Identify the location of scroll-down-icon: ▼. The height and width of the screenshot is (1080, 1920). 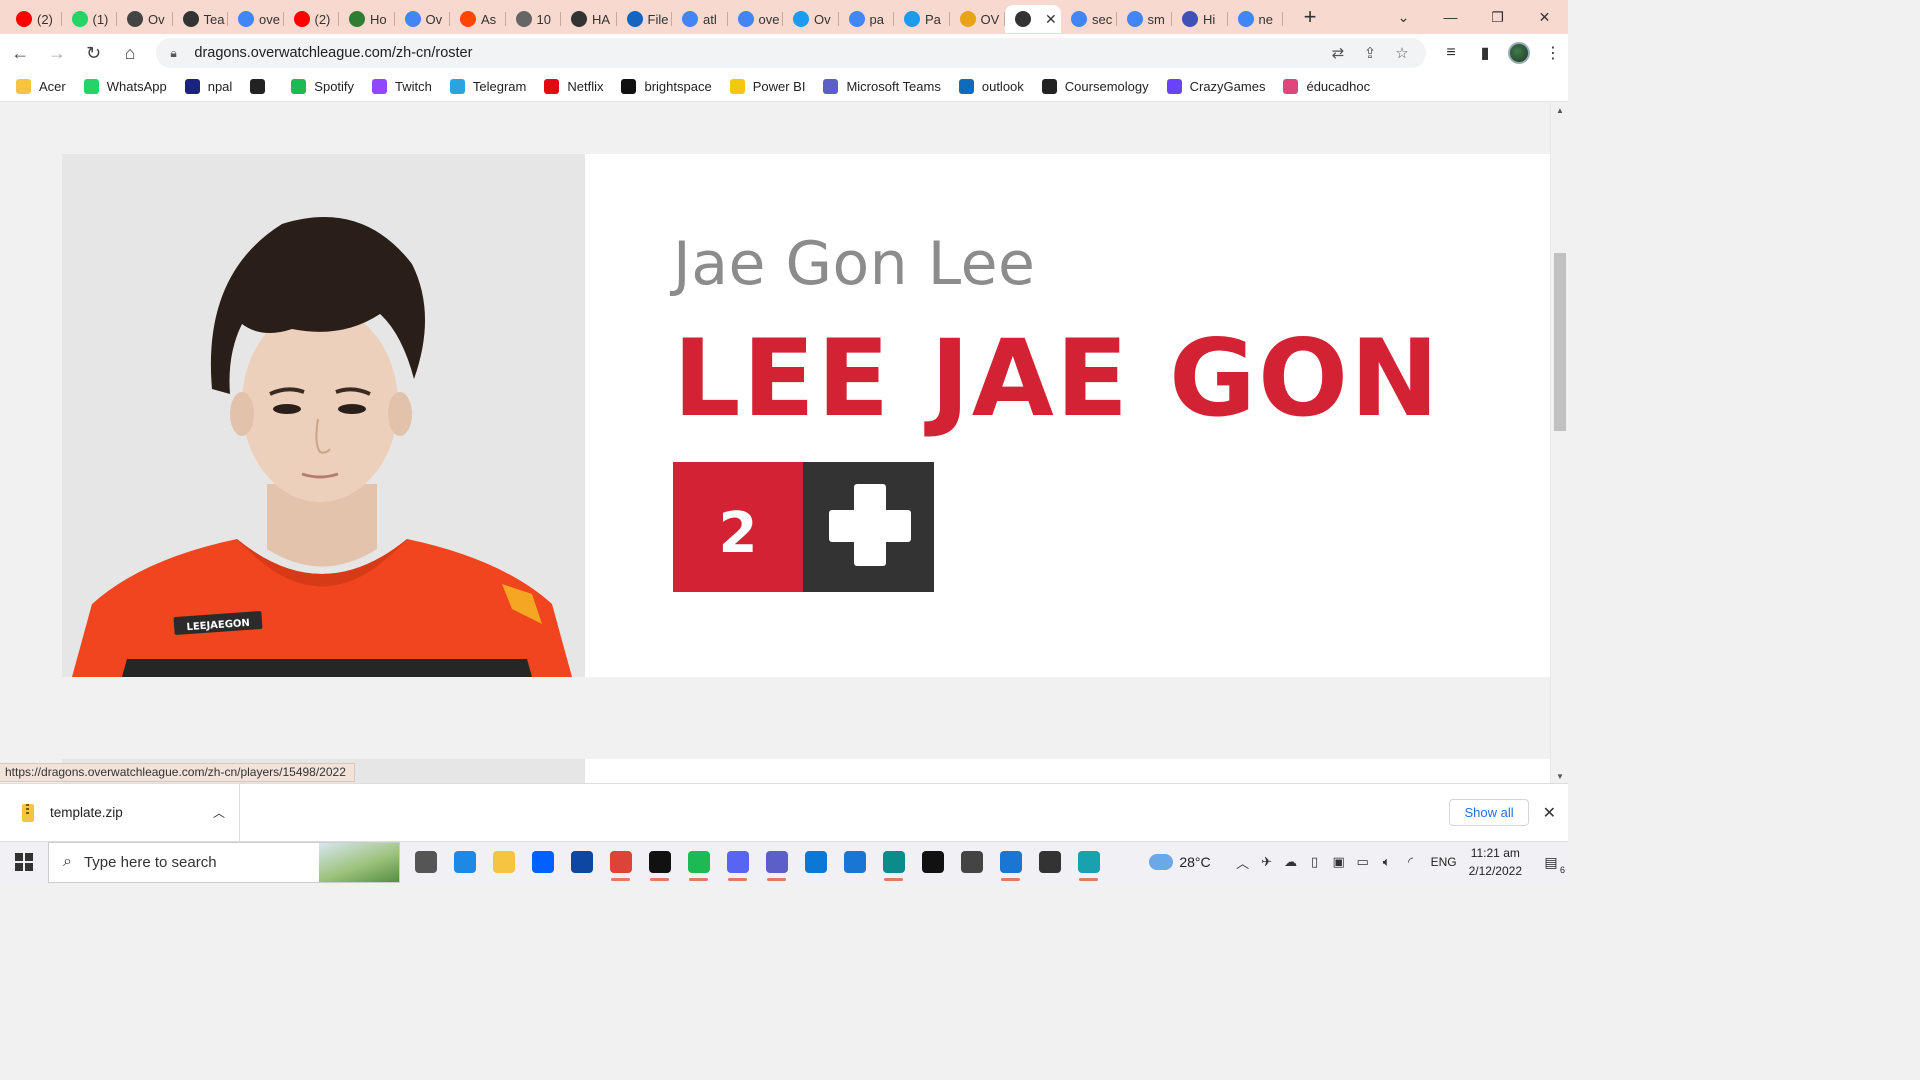
(1560, 776).